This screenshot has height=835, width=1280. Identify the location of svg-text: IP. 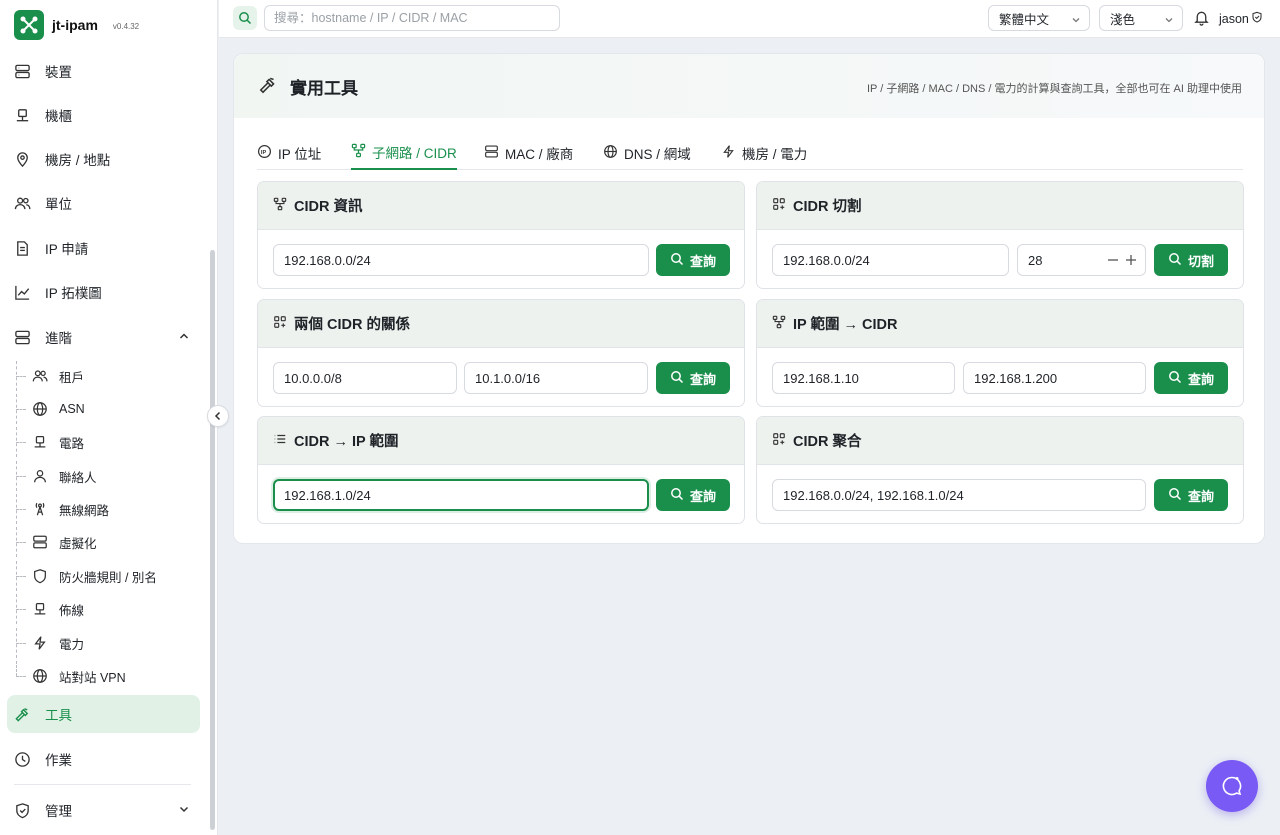
(264, 153).